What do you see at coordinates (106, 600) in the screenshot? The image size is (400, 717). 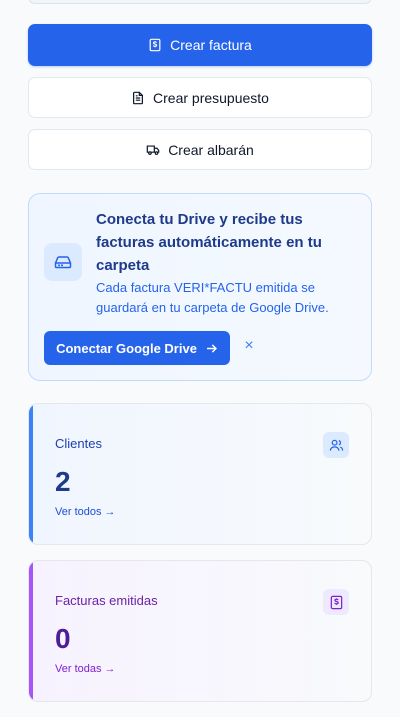 I see `issued-invoices-label: Facturas emitidas` at bounding box center [106, 600].